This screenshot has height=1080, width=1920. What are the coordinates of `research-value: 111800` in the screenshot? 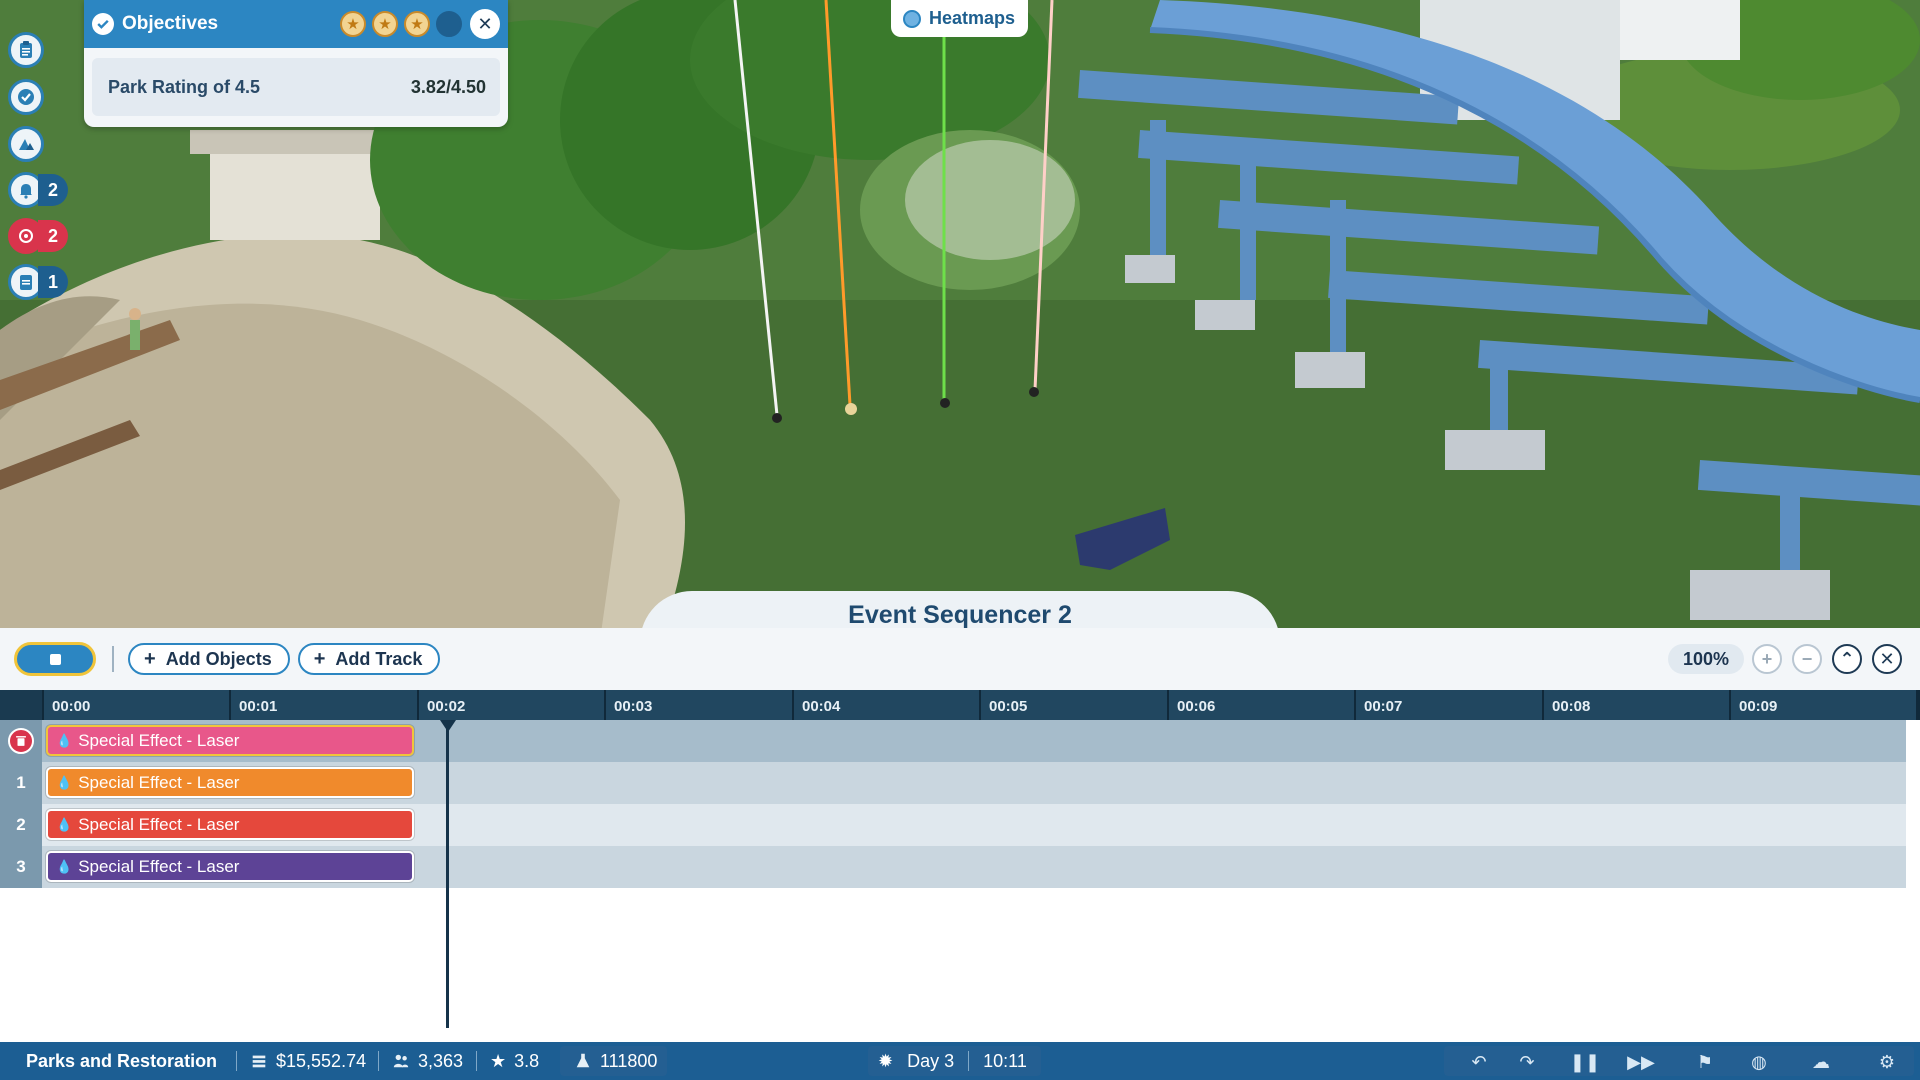 It's located at (629, 1060).